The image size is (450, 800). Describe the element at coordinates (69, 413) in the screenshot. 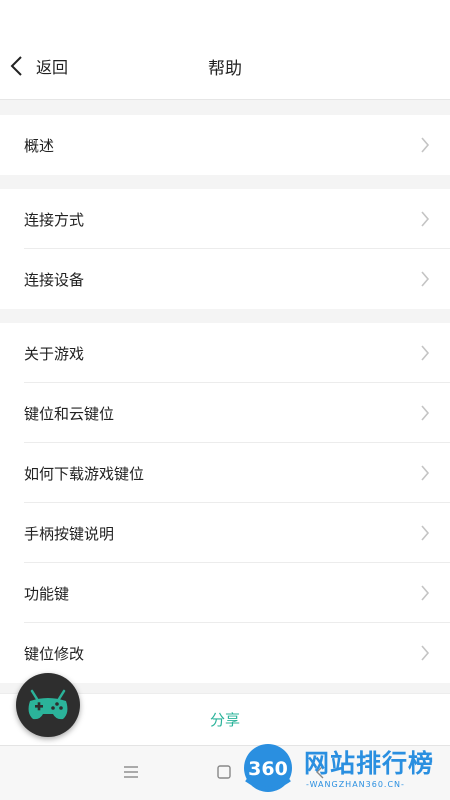

I see `help-item-label: 键位和云键位` at that location.